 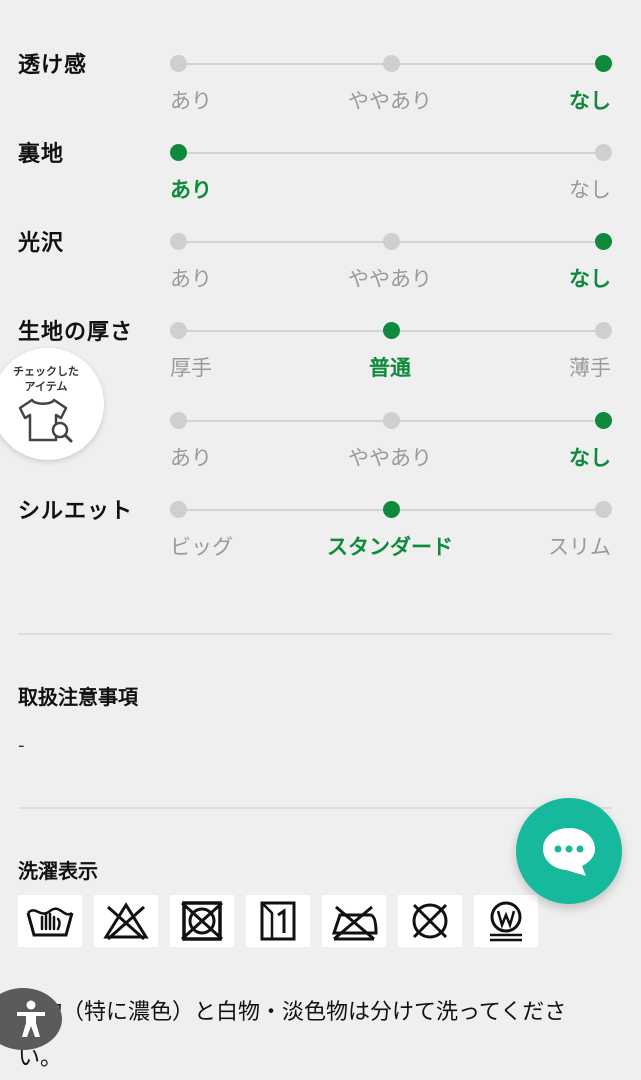 I want to click on no-bleach-icon, so click(x=126, y=921).